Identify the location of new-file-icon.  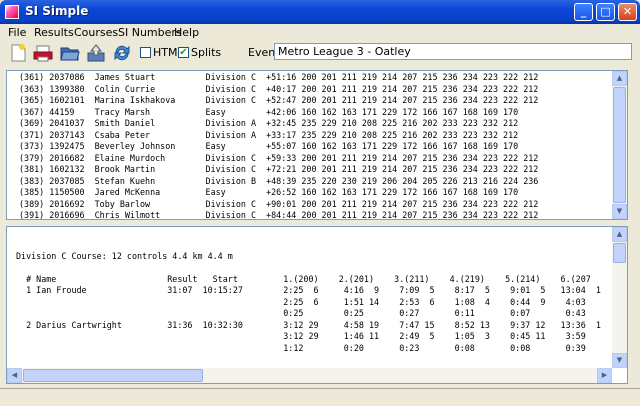
(18, 53).